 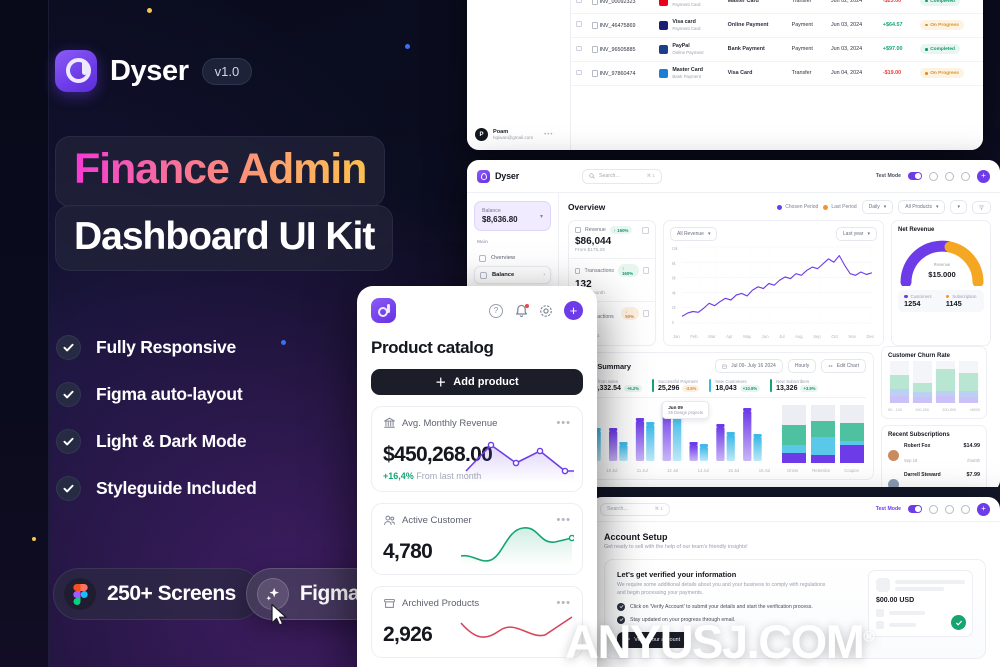 I want to click on screens-count-pill: 250+ Screens, so click(x=157, y=594).